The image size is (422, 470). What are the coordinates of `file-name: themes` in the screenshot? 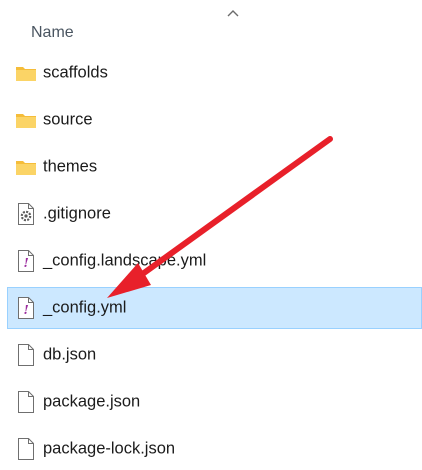 It's located at (70, 166).